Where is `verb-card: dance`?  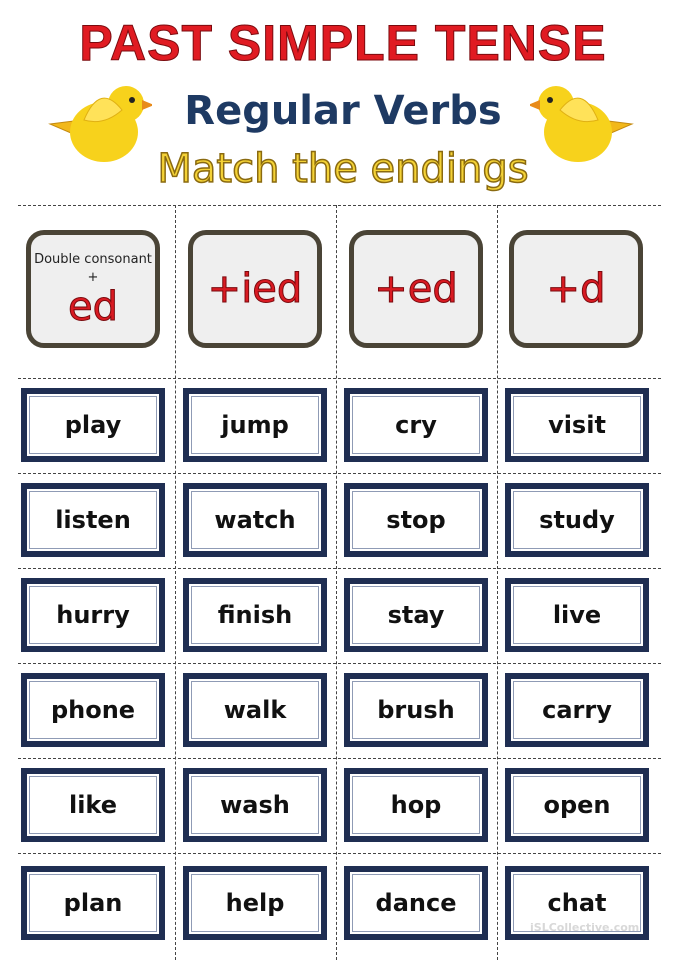
verb-card: dance is located at coordinates (416, 903).